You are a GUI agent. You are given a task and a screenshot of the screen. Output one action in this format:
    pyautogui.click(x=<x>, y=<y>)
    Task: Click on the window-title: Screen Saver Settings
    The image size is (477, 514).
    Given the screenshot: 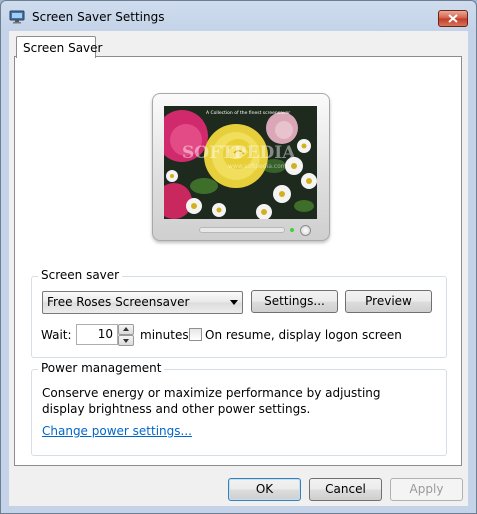 What is the action you would take?
    pyautogui.click(x=98, y=17)
    